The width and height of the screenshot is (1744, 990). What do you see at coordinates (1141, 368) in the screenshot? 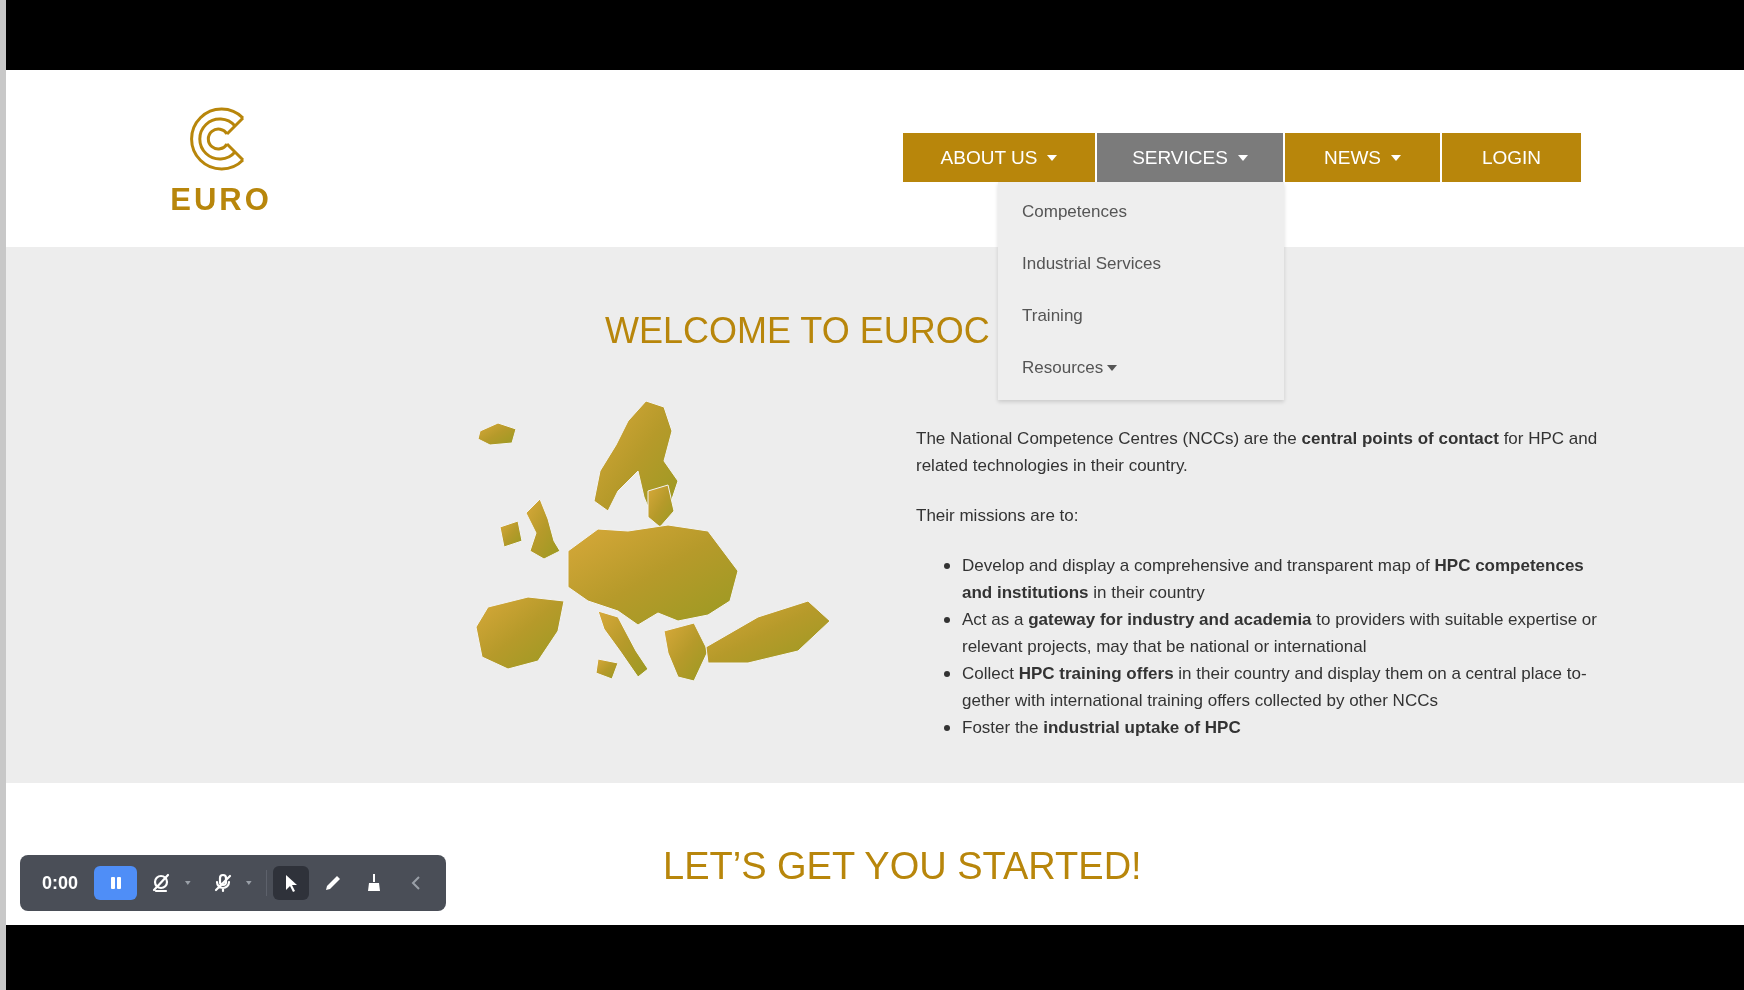
I see `dropdown-item: Resources` at bounding box center [1141, 368].